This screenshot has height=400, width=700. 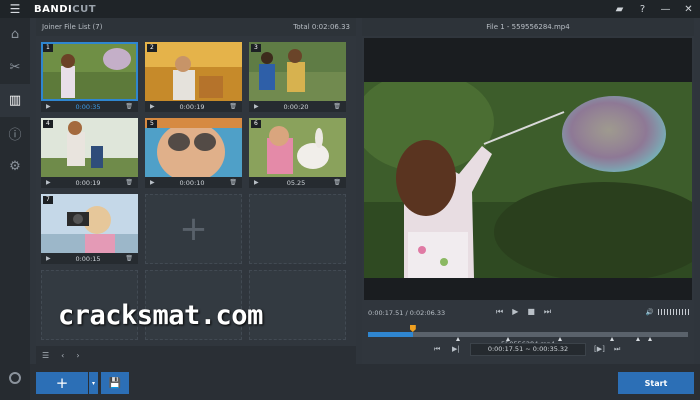 I want to click on cut-icon: ✂, so click(x=15, y=67).